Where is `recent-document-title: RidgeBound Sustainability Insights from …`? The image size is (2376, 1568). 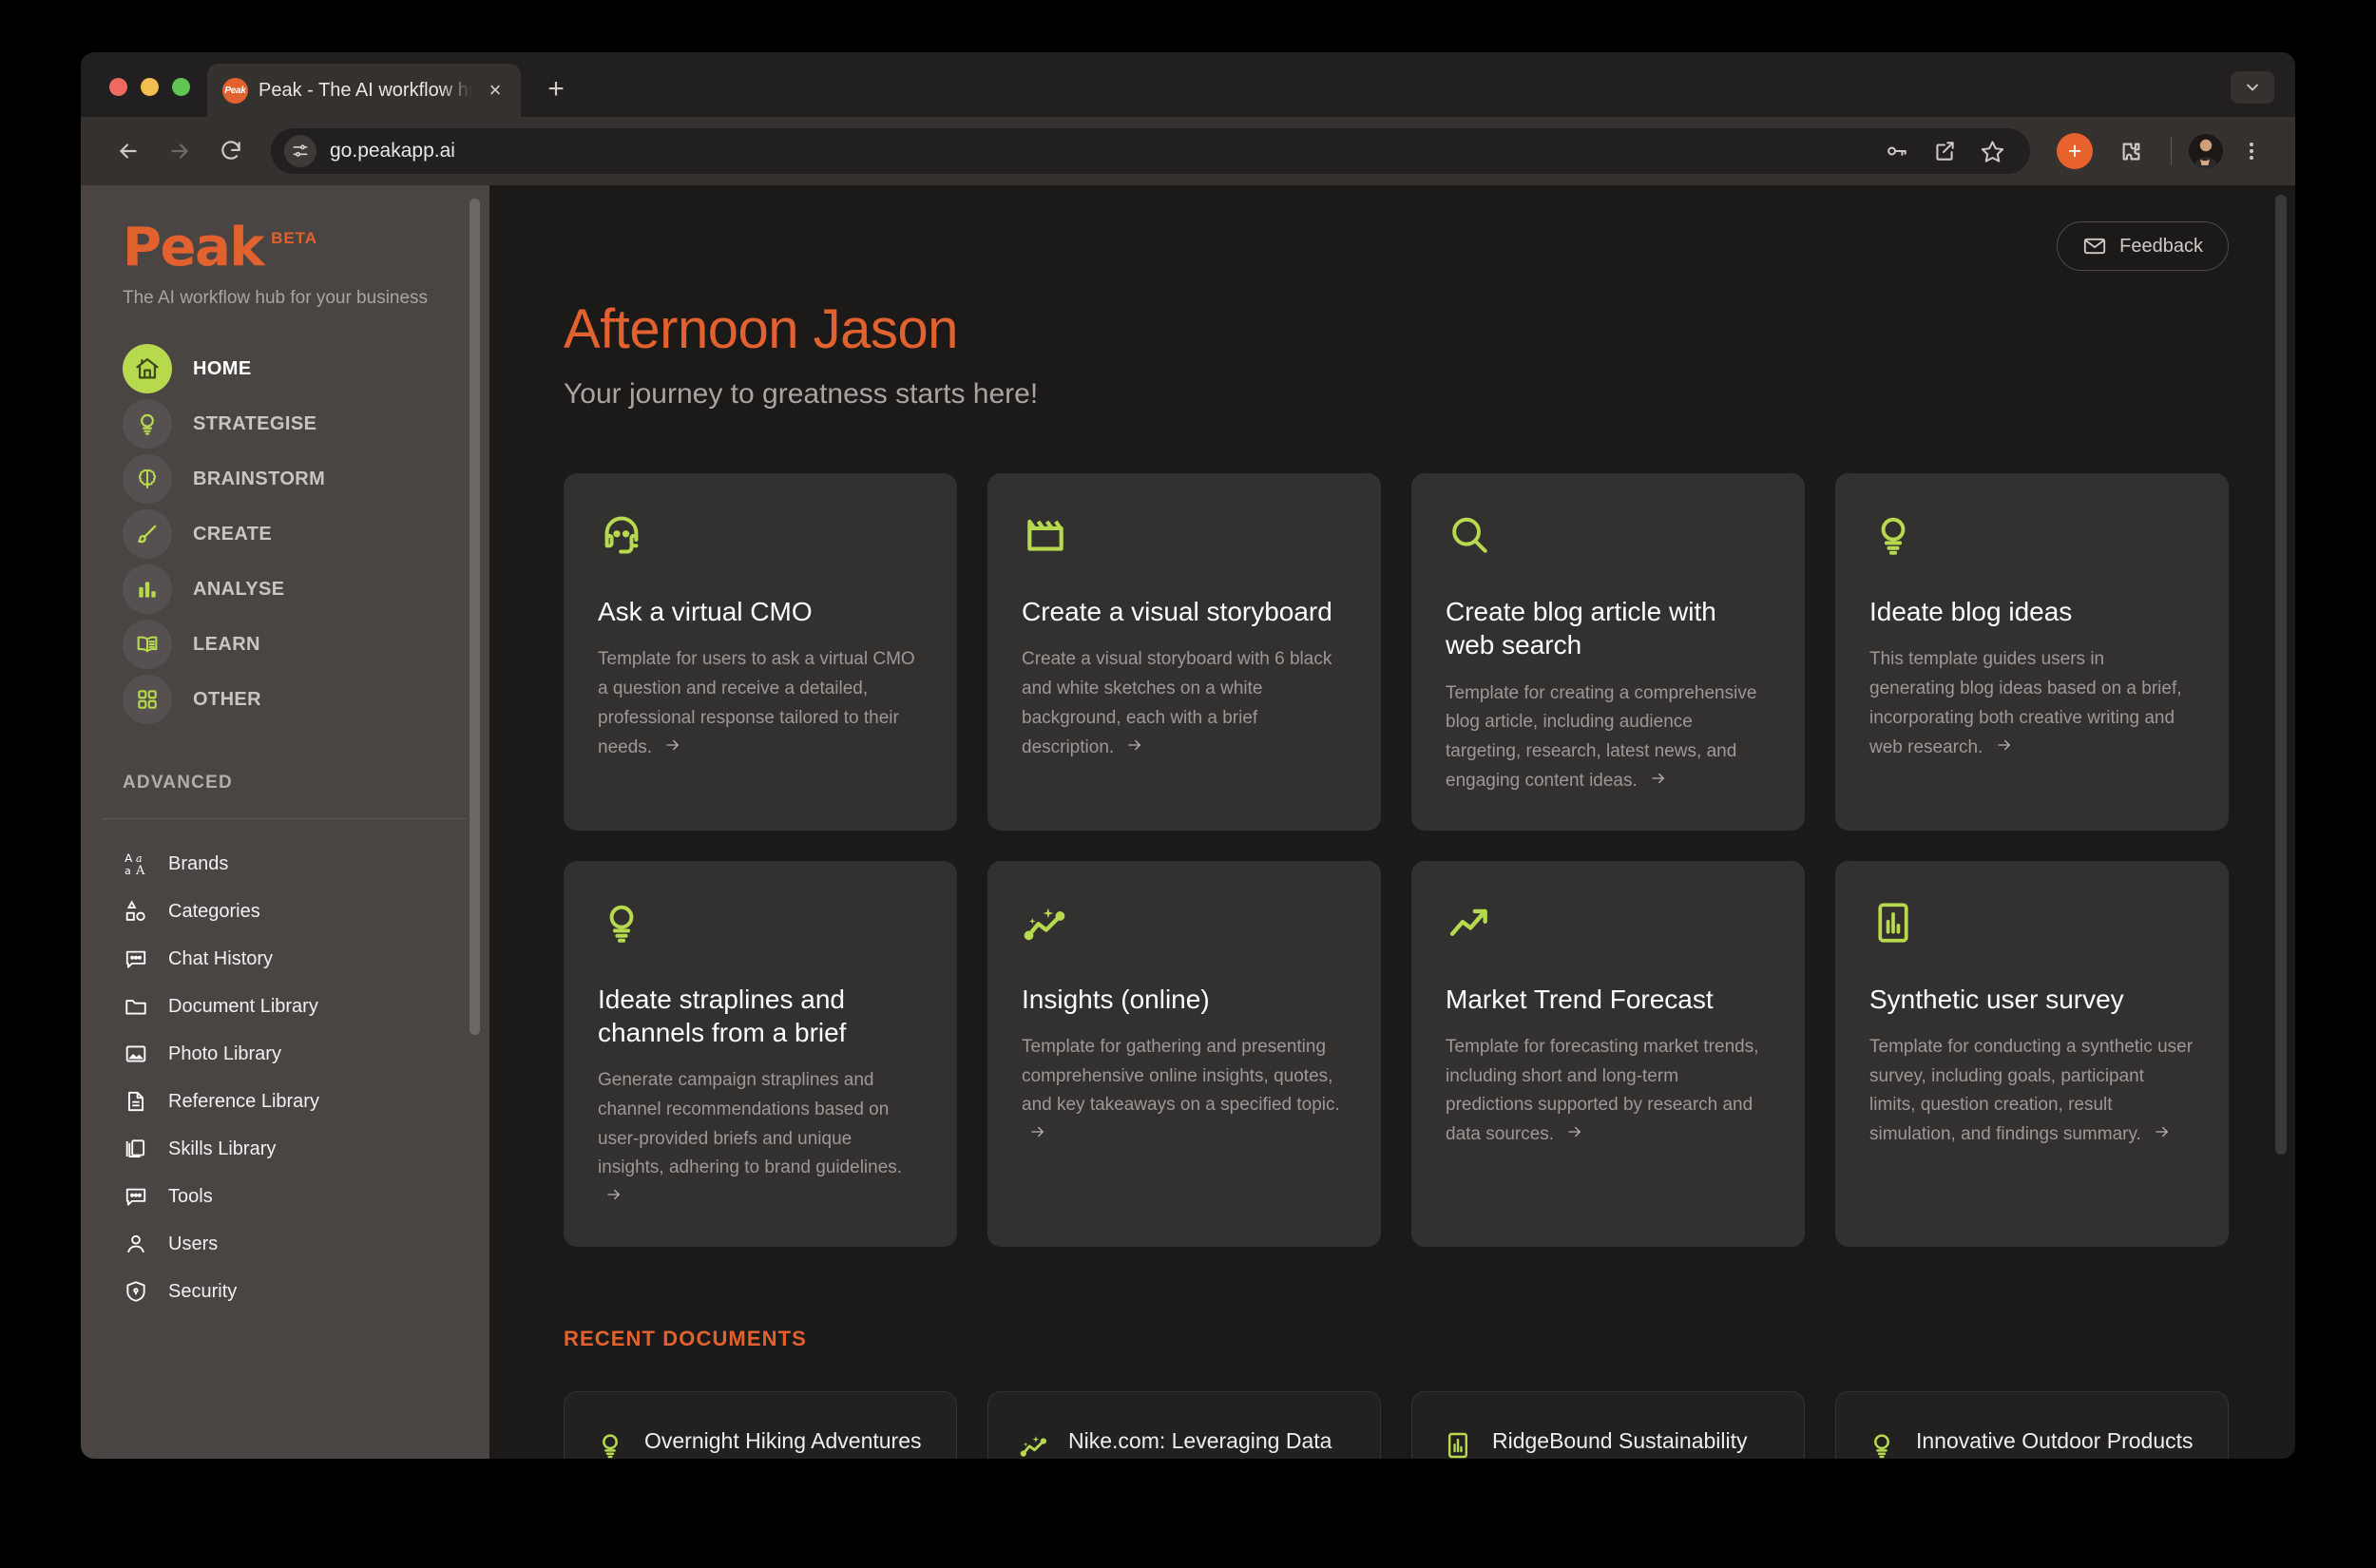 recent-document-title: RidgeBound Sustainability Insights from … is located at coordinates (1625, 1443).